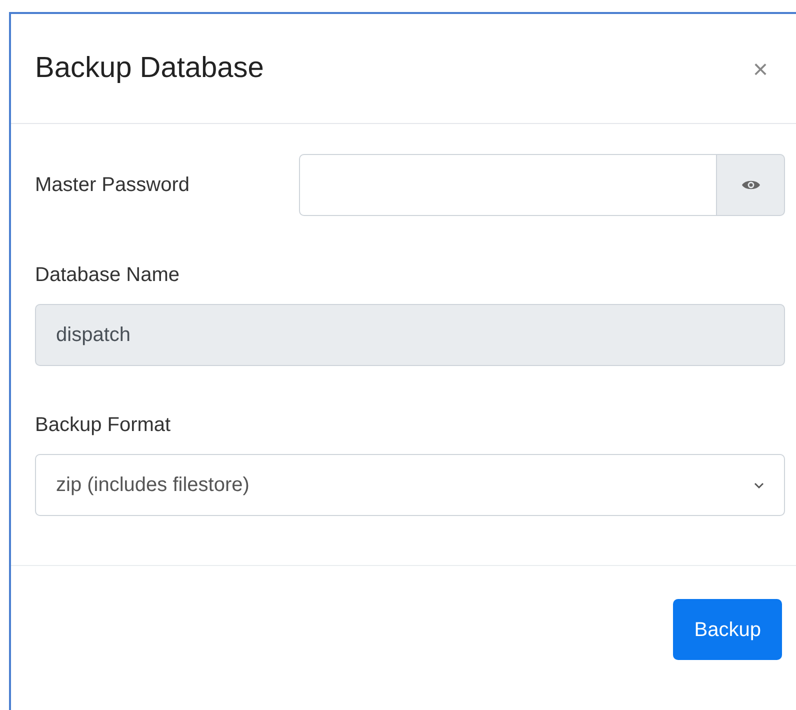  I want to click on show-password-button, so click(751, 185).